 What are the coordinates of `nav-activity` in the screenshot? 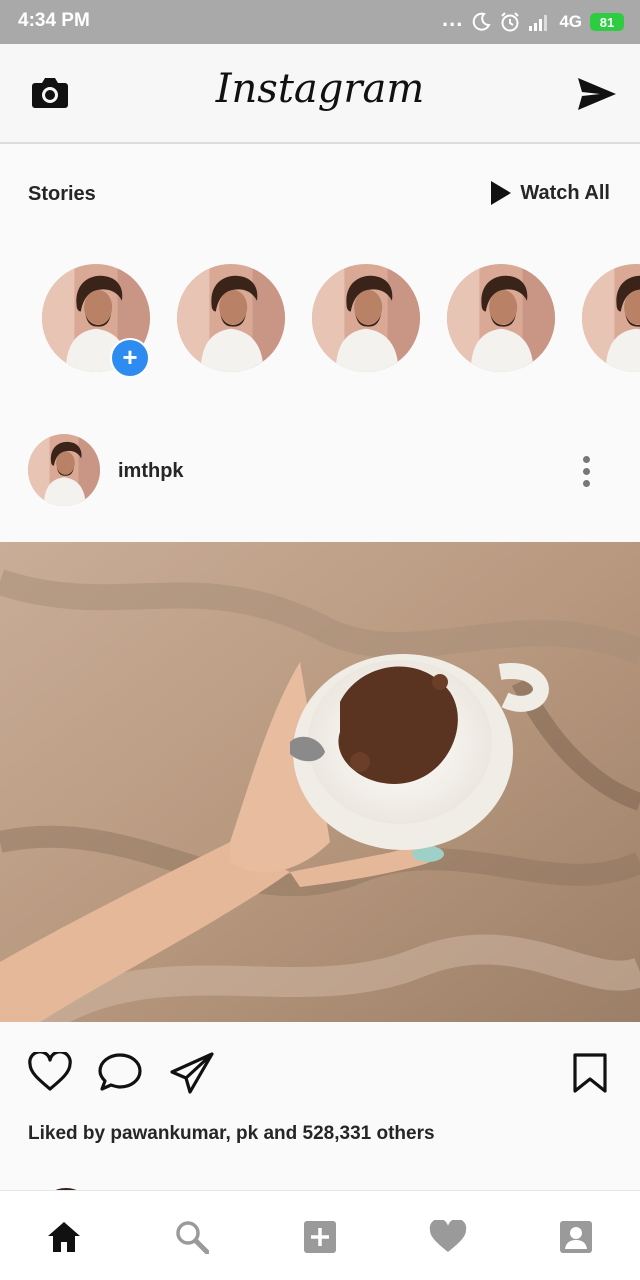 It's located at (448, 1237).